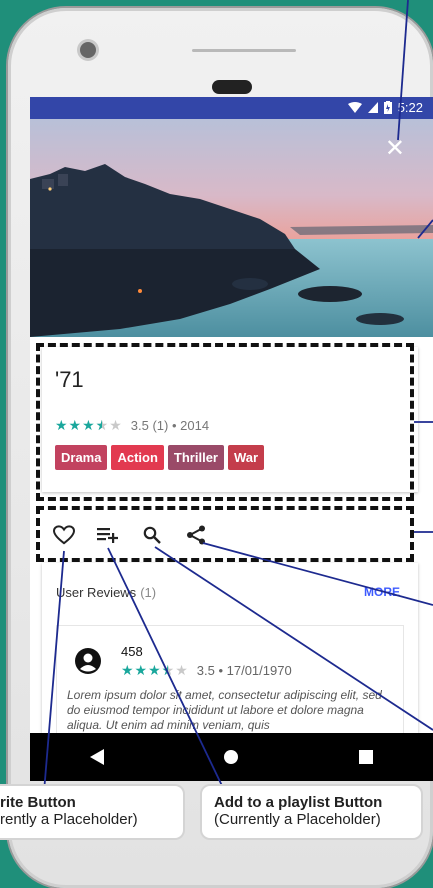 The image size is (433, 888). What do you see at coordinates (244, 670) in the screenshot?
I see `review-meta: 3.5 • 17/01/1970` at bounding box center [244, 670].